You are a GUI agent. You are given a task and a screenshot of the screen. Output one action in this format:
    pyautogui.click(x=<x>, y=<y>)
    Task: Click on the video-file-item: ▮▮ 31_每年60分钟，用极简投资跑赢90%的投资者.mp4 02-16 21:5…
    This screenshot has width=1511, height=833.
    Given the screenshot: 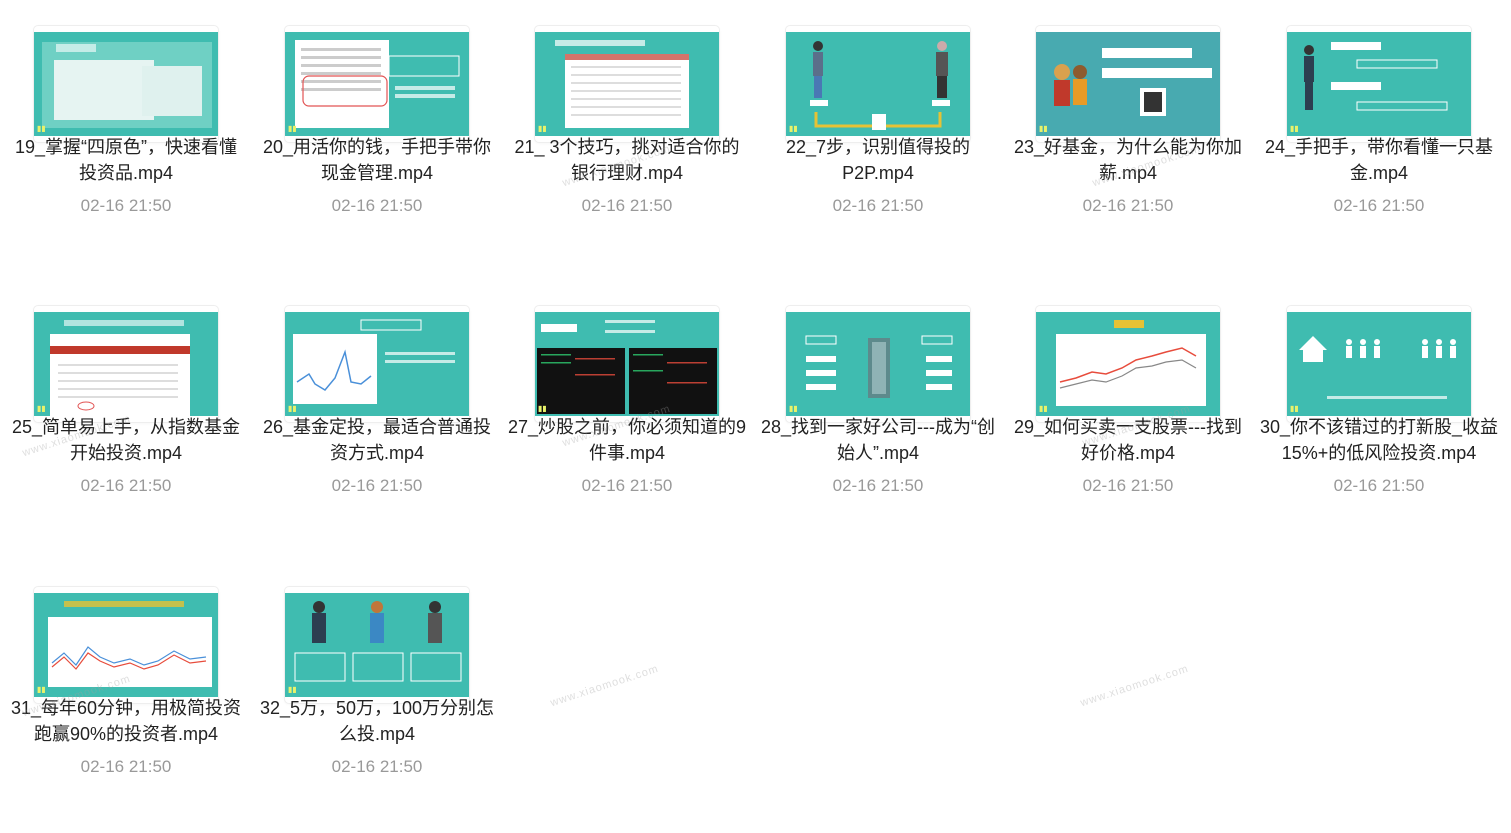 What is the action you would take?
    pyautogui.click(x=125, y=691)
    